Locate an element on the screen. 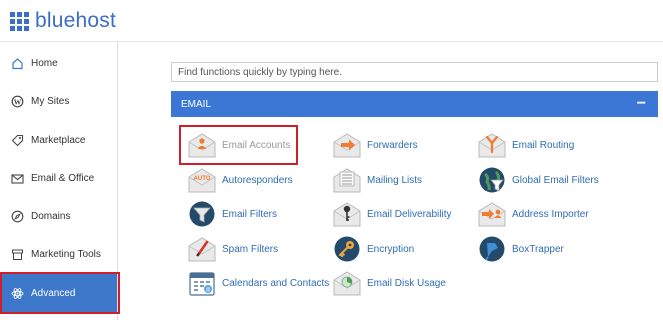  tool-label: Spam Filters is located at coordinates (250, 249).